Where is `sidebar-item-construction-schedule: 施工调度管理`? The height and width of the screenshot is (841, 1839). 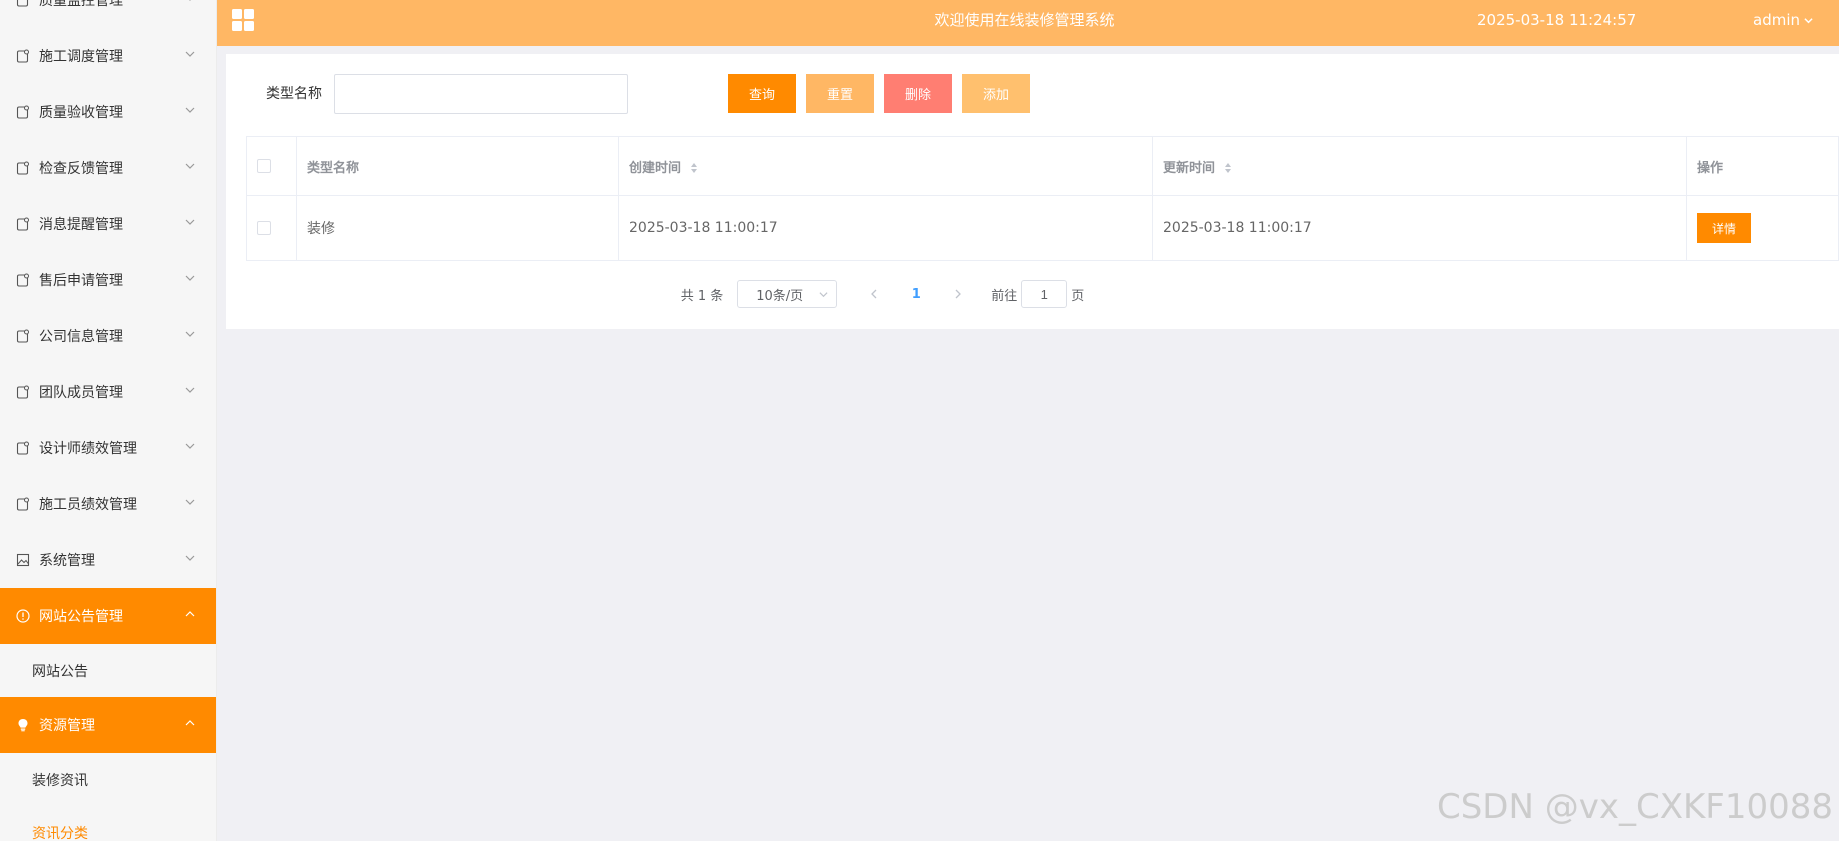 sidebar-item-construction-schedule: 施工调度管理 is located at coordinates (108, 56).